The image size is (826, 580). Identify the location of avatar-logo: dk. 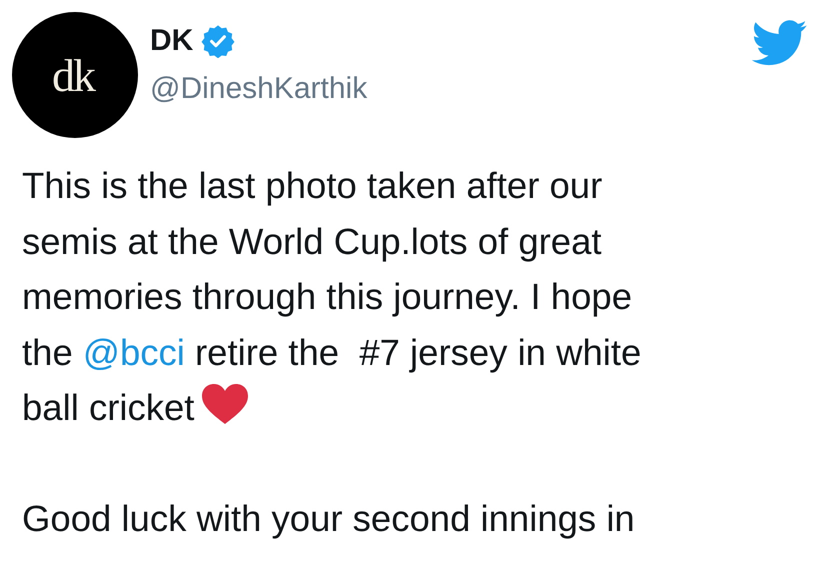
(74, 75).